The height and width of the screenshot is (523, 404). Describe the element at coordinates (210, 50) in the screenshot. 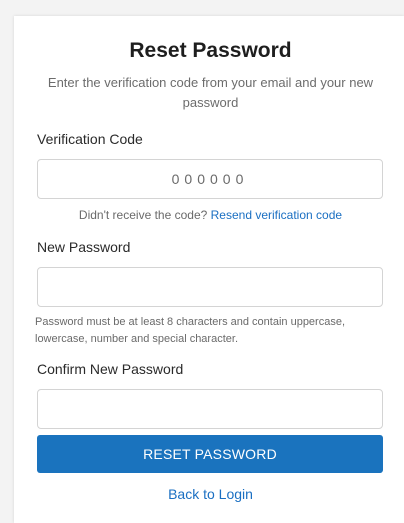

I see `page-title: Reset Password` at that location.